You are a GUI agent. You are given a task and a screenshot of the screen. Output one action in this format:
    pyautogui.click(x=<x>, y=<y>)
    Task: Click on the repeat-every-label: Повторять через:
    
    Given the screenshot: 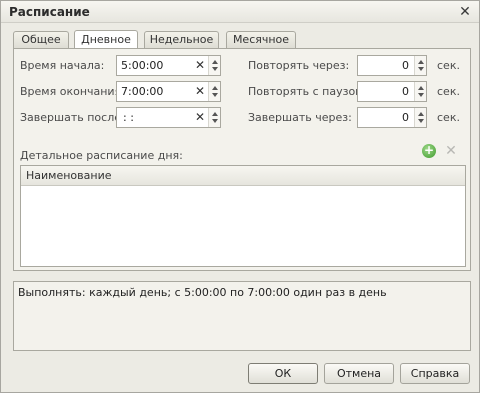 What is the action you would take?
    pyautogui.click(x=299, y=65)
    